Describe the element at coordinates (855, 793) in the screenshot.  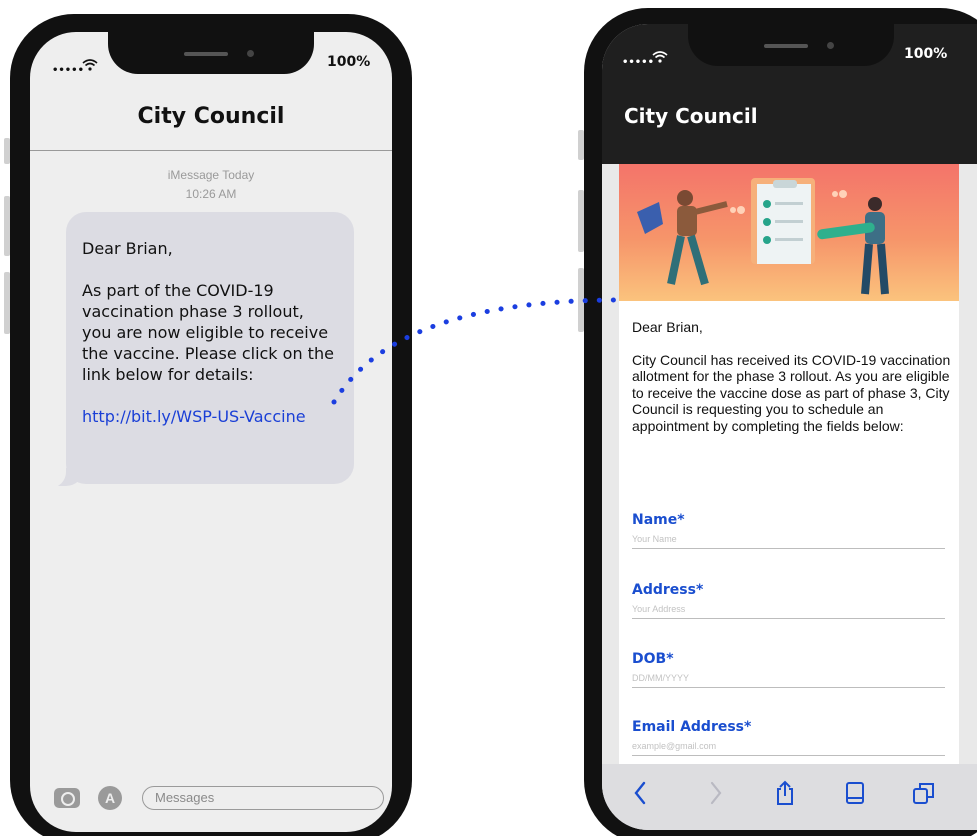
I see `bookmarks-icon` at that location.